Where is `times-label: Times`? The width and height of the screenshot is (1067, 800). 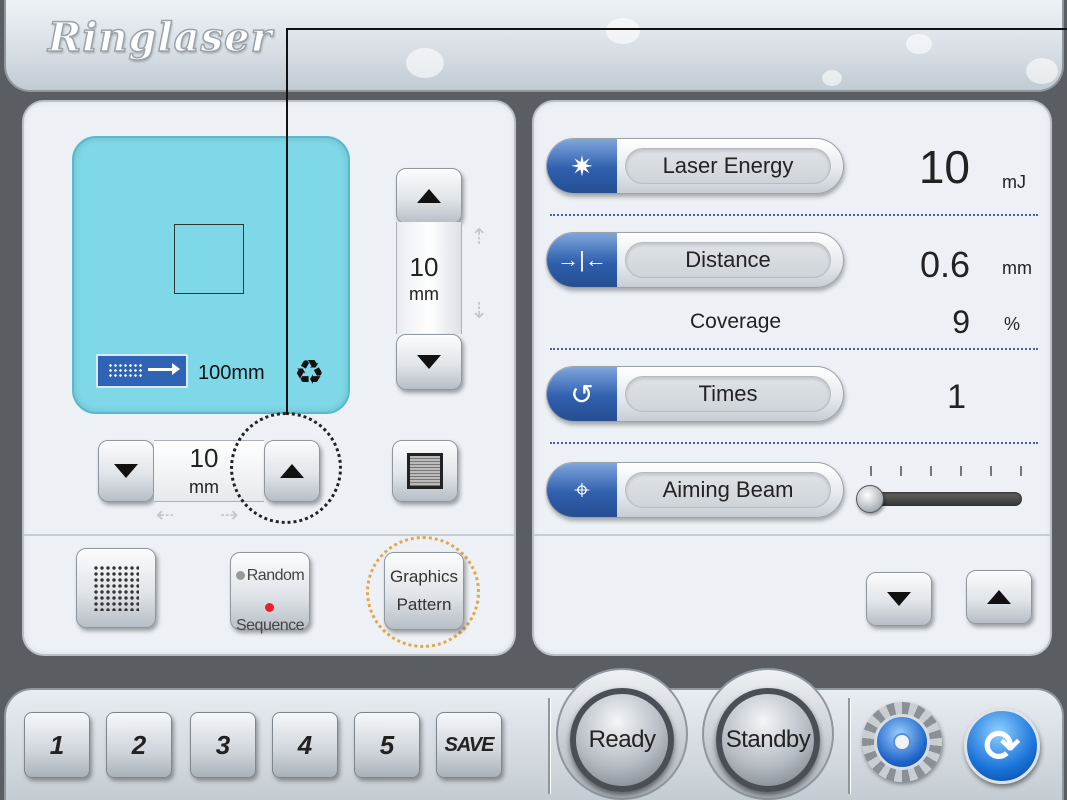 times-label: Times is located at coordinates (728, 394).